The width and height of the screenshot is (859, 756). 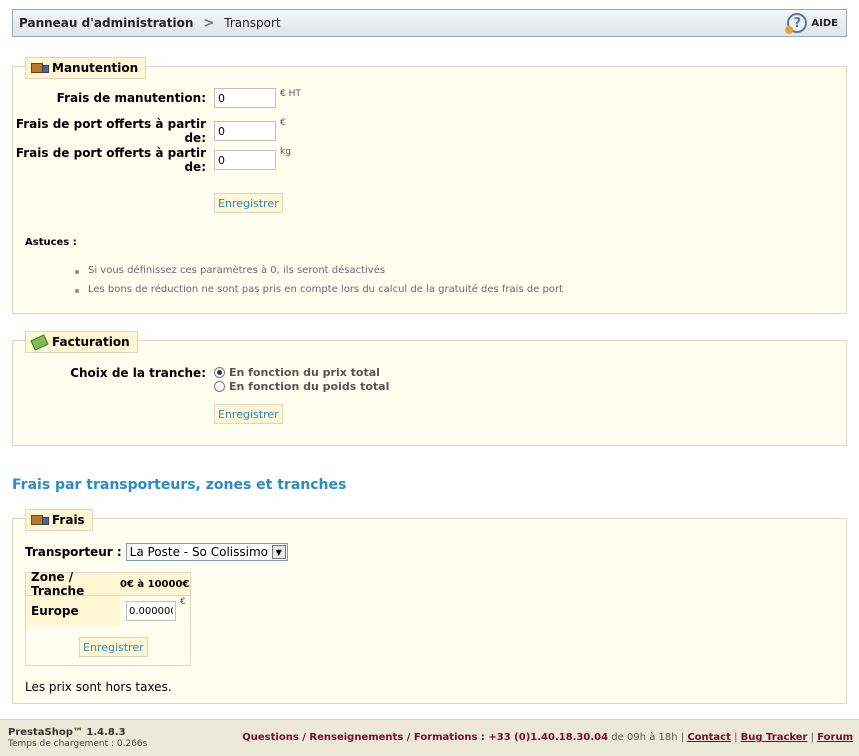 I want to click on table-row: Europe €, so click(x=108, y=611).